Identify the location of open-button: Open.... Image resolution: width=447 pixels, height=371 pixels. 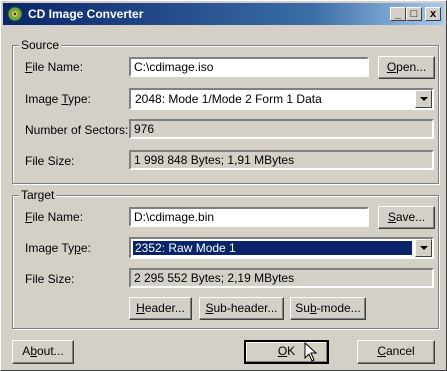
(406, 67).